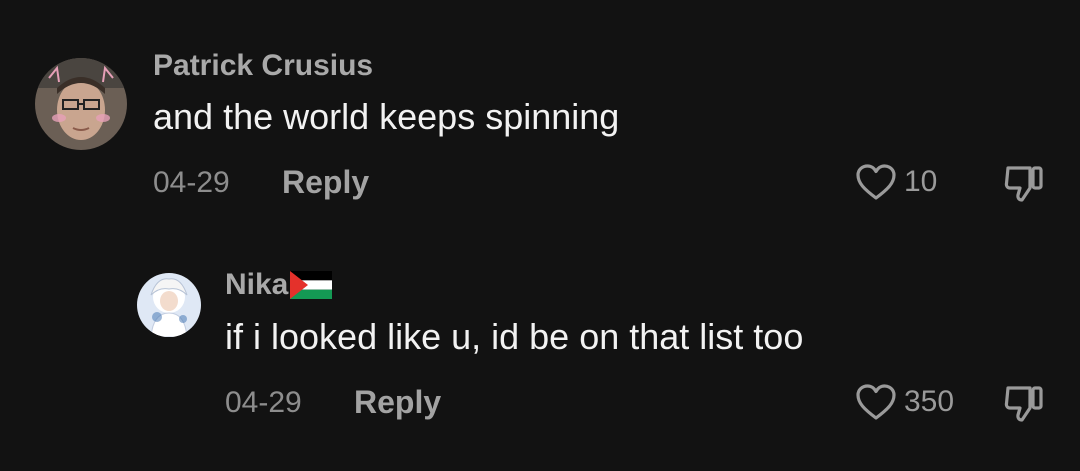  I want to click on palestine-flag-icon, so click(311, 285).